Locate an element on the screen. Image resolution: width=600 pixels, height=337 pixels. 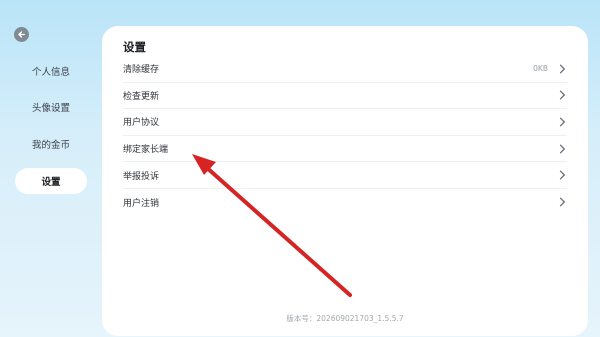
settings-row-deactivate: 用户注销 is located at coordinates (345, 202).